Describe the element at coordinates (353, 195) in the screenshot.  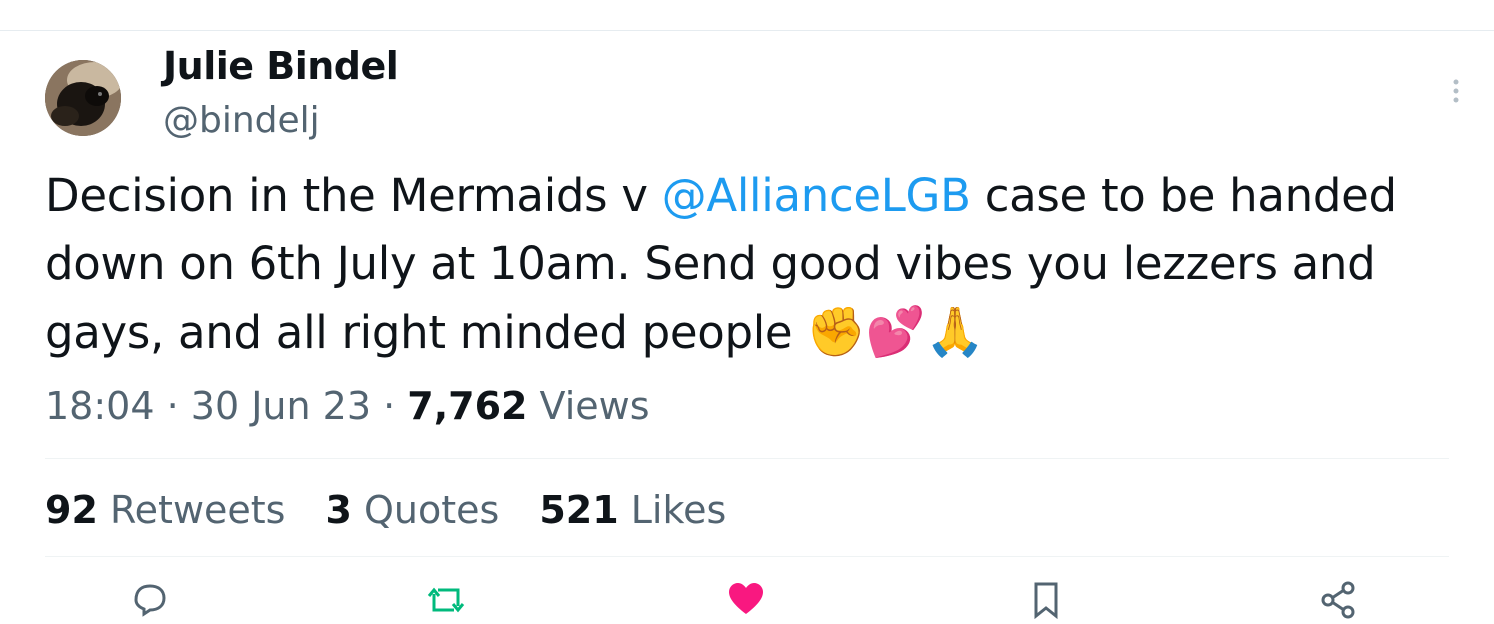
I see `tweet-text-before: Decision in the Mermaids v` at that location.